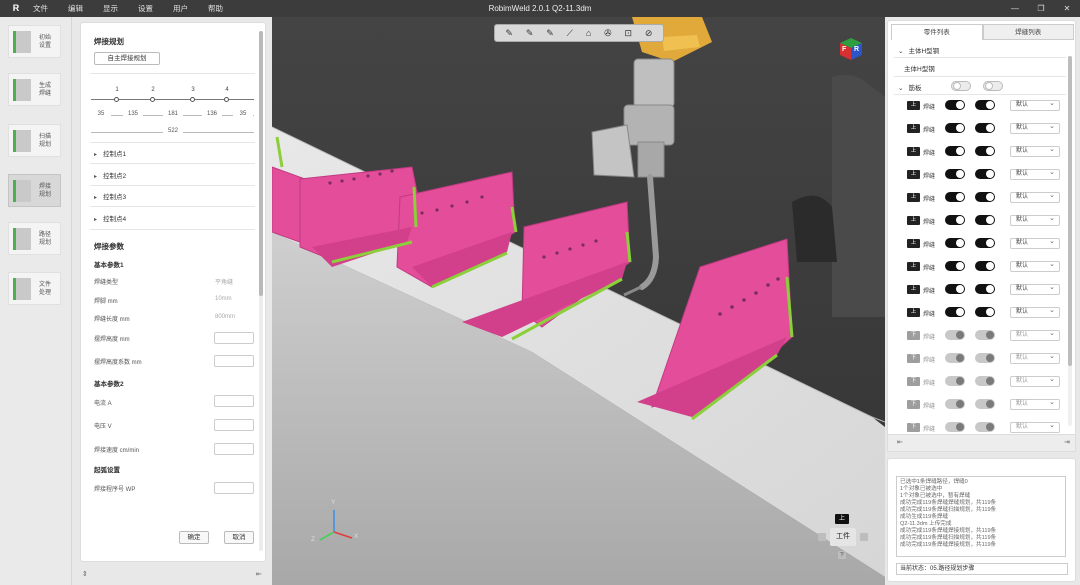 This screenshot has width=1080, height=585. I want to click on tab-parts: 零件列表, so click(937, 32).